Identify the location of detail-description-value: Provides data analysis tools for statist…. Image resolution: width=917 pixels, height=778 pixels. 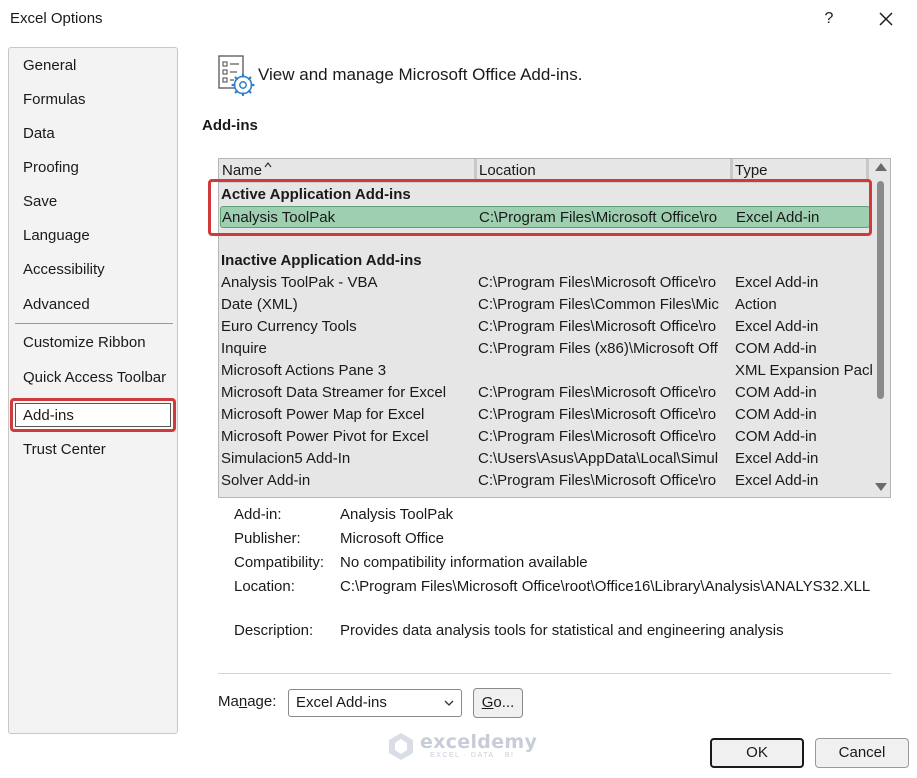
(562, 630).